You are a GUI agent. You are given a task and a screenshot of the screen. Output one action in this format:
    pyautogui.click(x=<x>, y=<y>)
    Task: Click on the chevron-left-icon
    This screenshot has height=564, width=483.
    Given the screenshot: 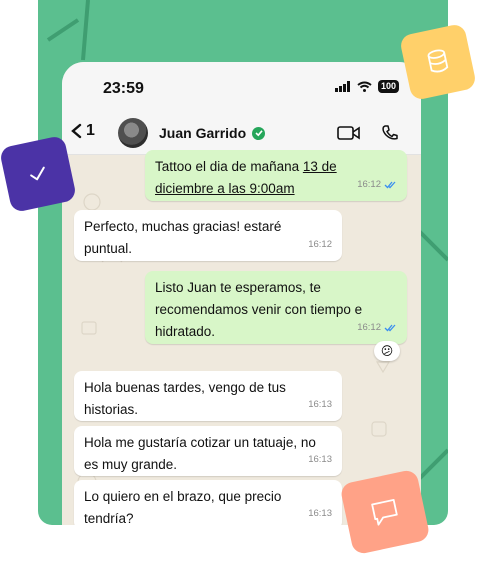 What is the action you would take?
    pyautogui.click(x=76, y=131)
    